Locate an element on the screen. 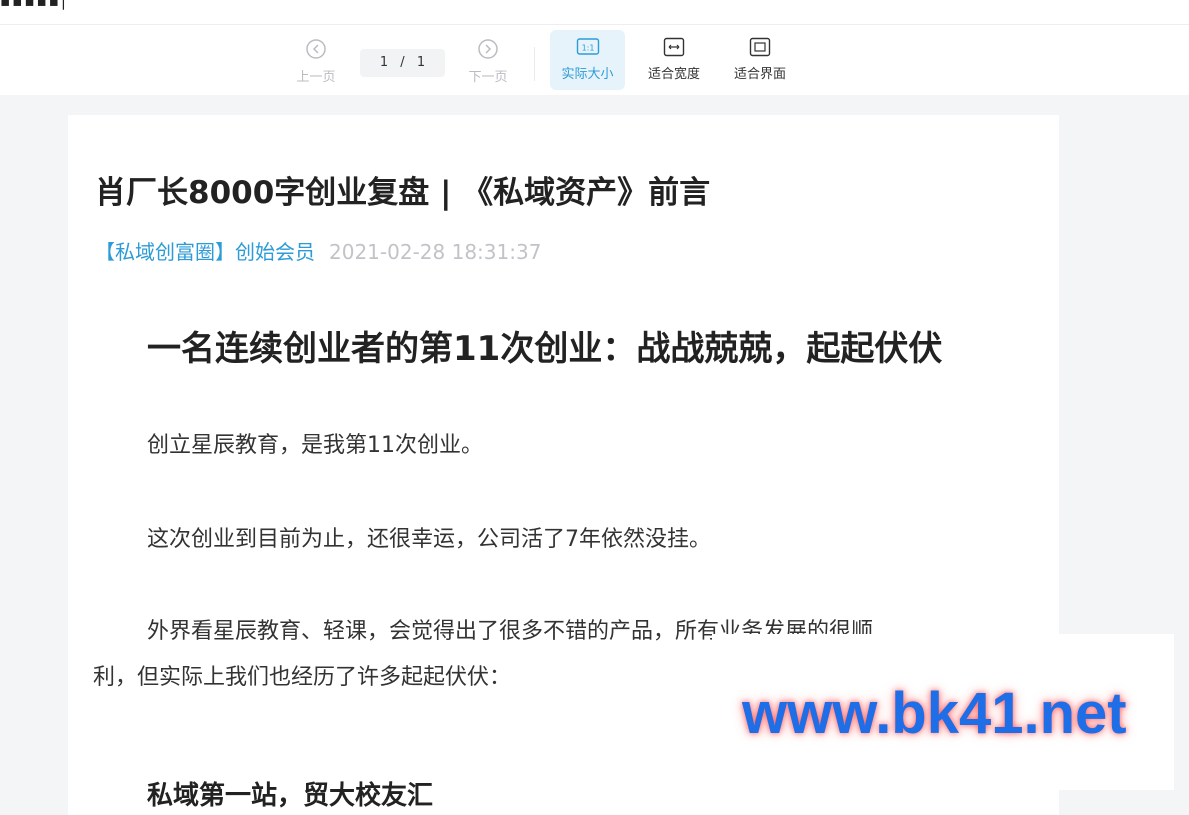  article-title: 肖厂长8000字创业复盘 | 《私域资产》前言 is located at coordinates (403, 193).